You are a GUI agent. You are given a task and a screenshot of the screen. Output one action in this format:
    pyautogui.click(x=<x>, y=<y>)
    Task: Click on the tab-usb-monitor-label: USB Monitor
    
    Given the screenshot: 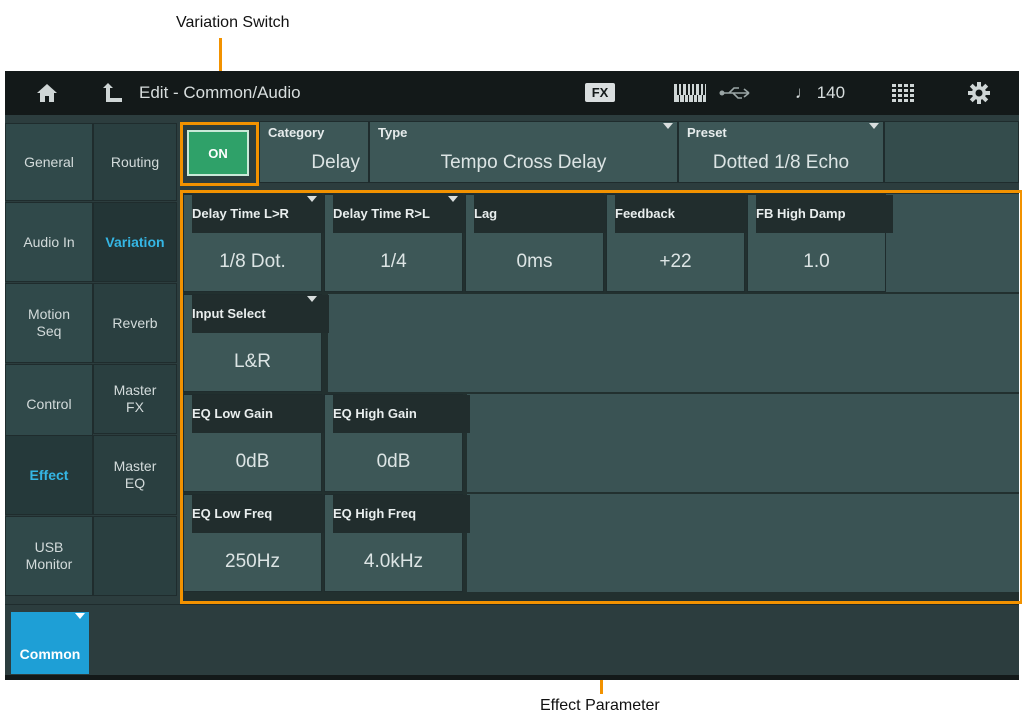 What is the action you would take?
    pyautogui.click(x=49, y=555)
    